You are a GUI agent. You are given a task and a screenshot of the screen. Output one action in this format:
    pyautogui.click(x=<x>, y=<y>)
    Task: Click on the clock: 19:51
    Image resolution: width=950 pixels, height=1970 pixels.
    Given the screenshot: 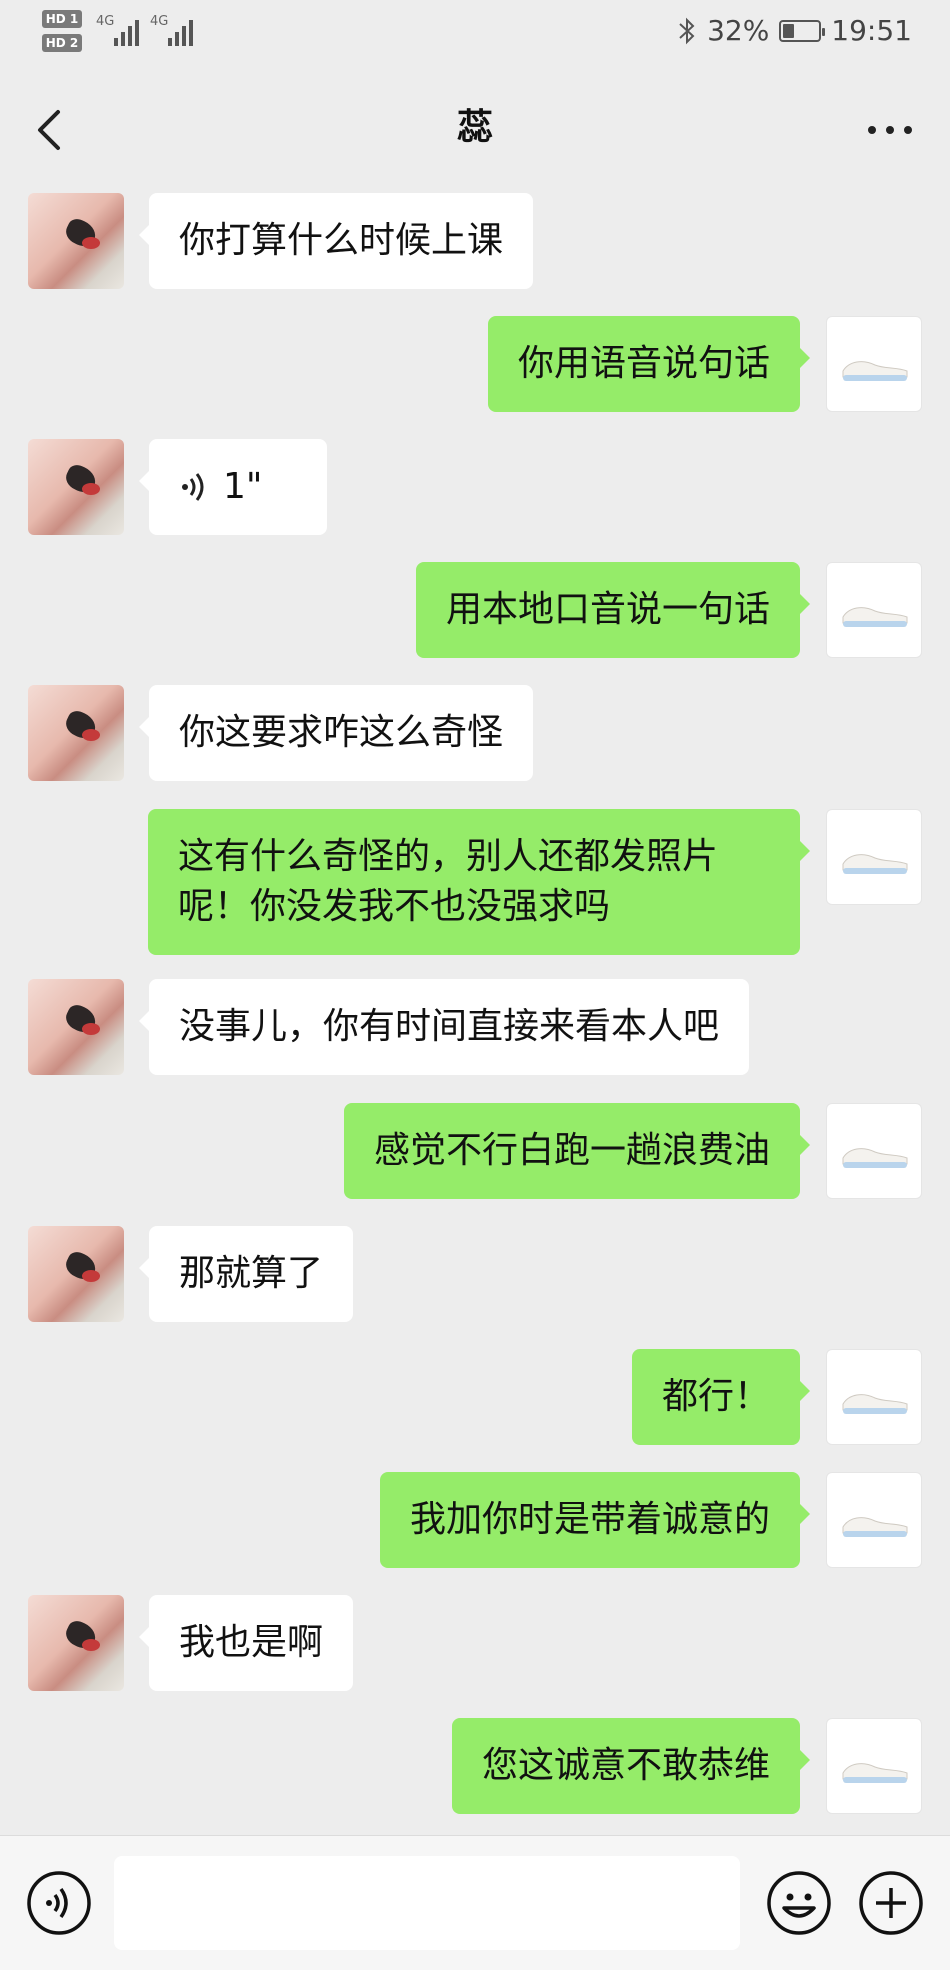 What is the action you would take?
    pyautogui.click(x=871, y=30)
    